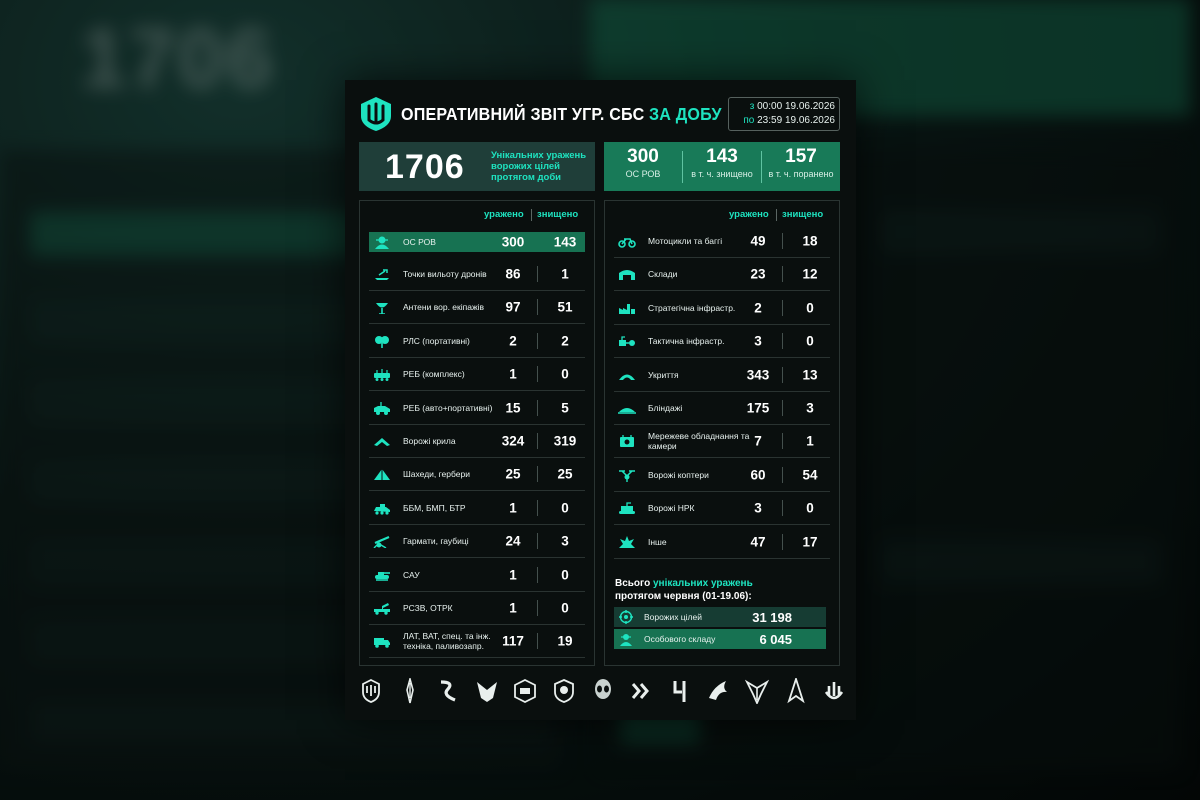 The width and height of the screenshot is (1200, 800). I want to click on row-hit-value: 175, so click(758, 408).